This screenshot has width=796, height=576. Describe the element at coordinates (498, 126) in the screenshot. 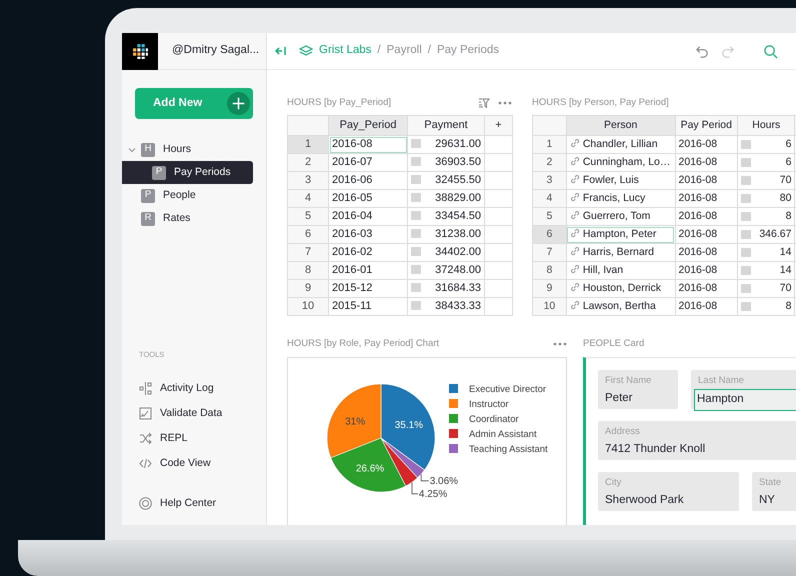

I see `add-column-button: +` at that location.